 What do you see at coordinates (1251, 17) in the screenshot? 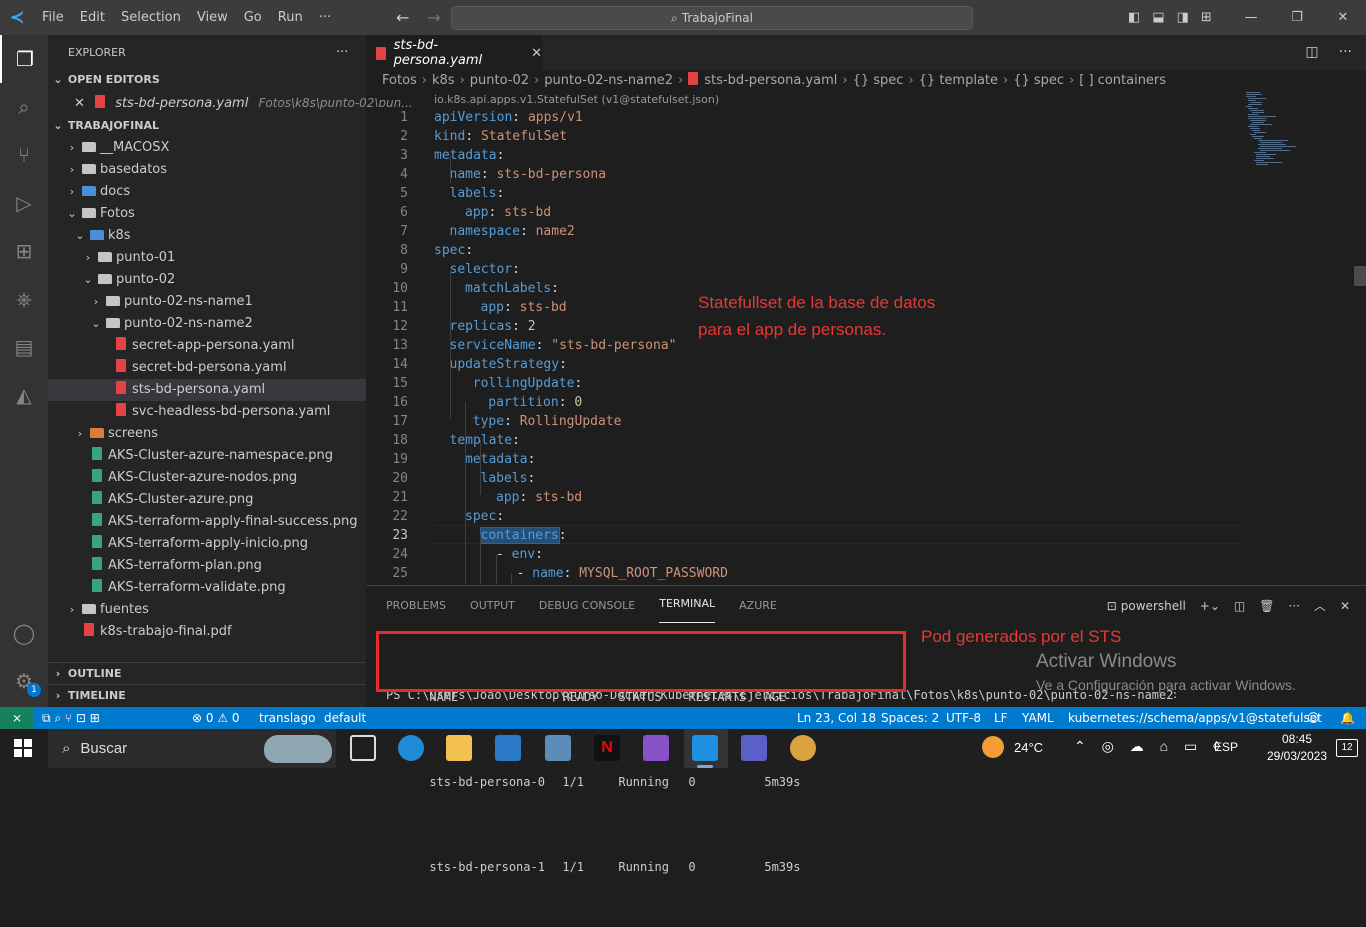
I see `minimize-icon: —` at bounding box center [1251, 17].